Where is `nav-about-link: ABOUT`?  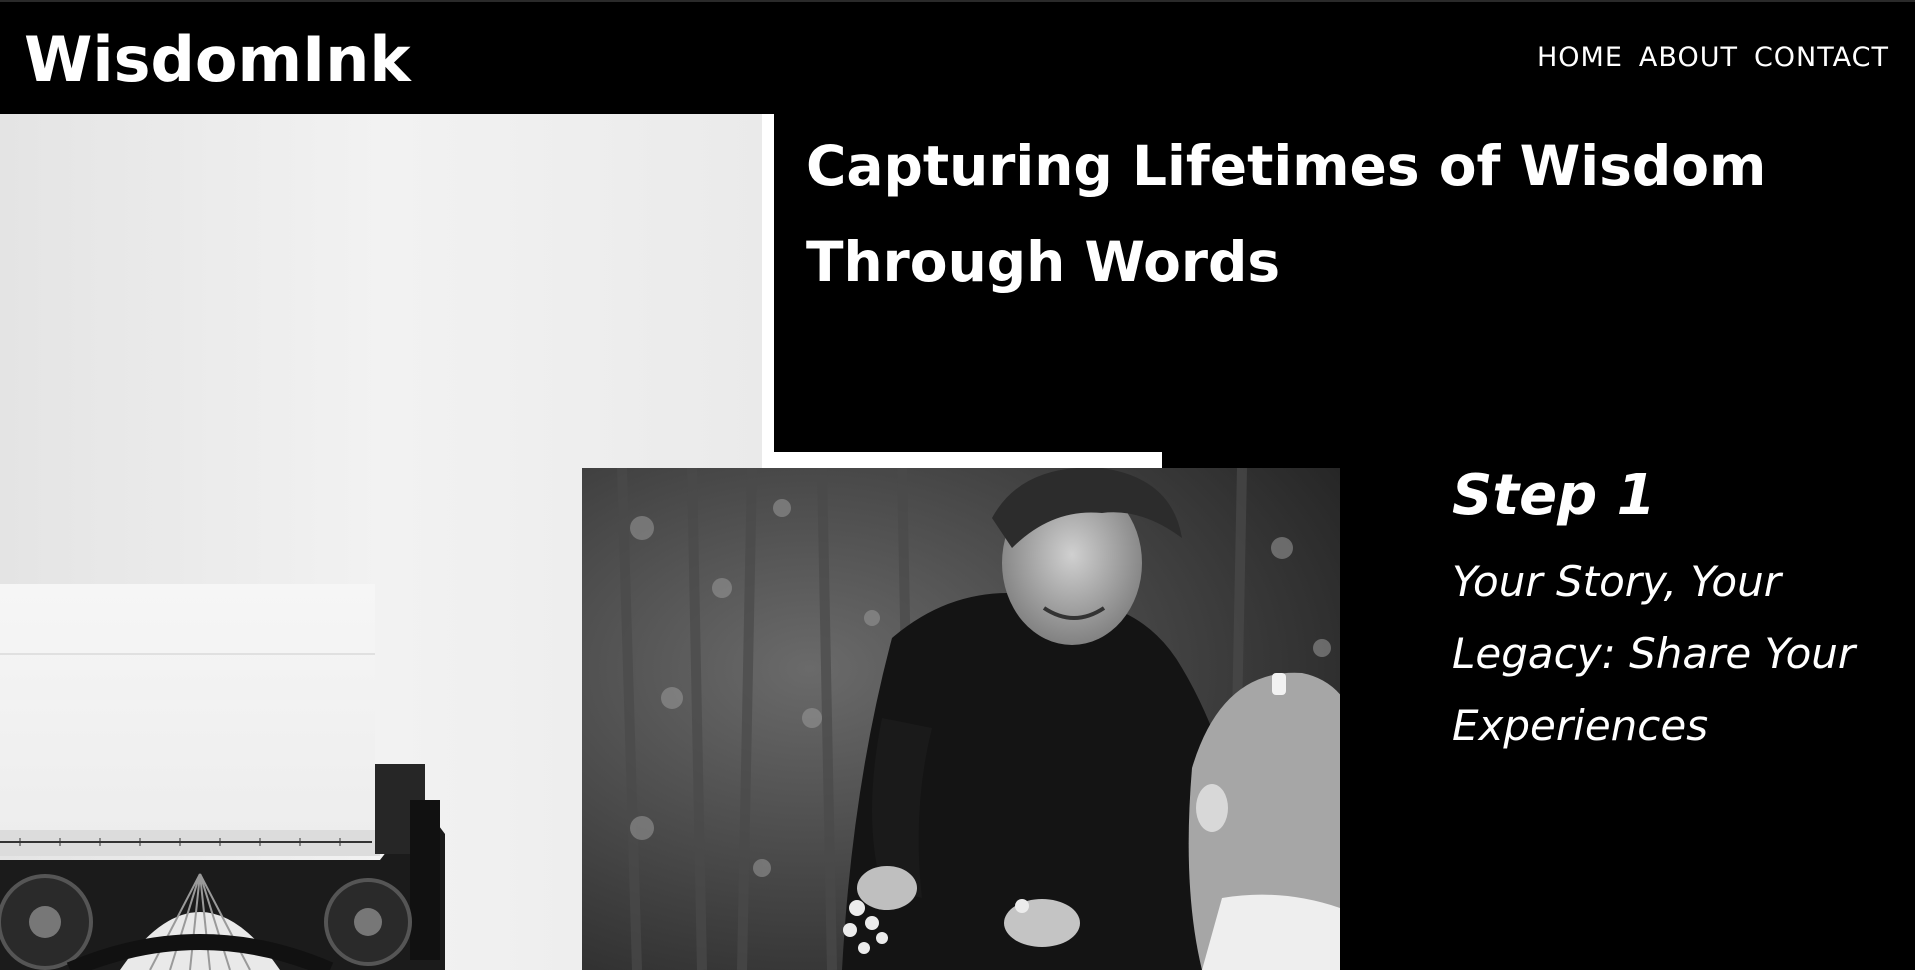 nav-about-link: ABOUT is located at coordinates (1688, 58).